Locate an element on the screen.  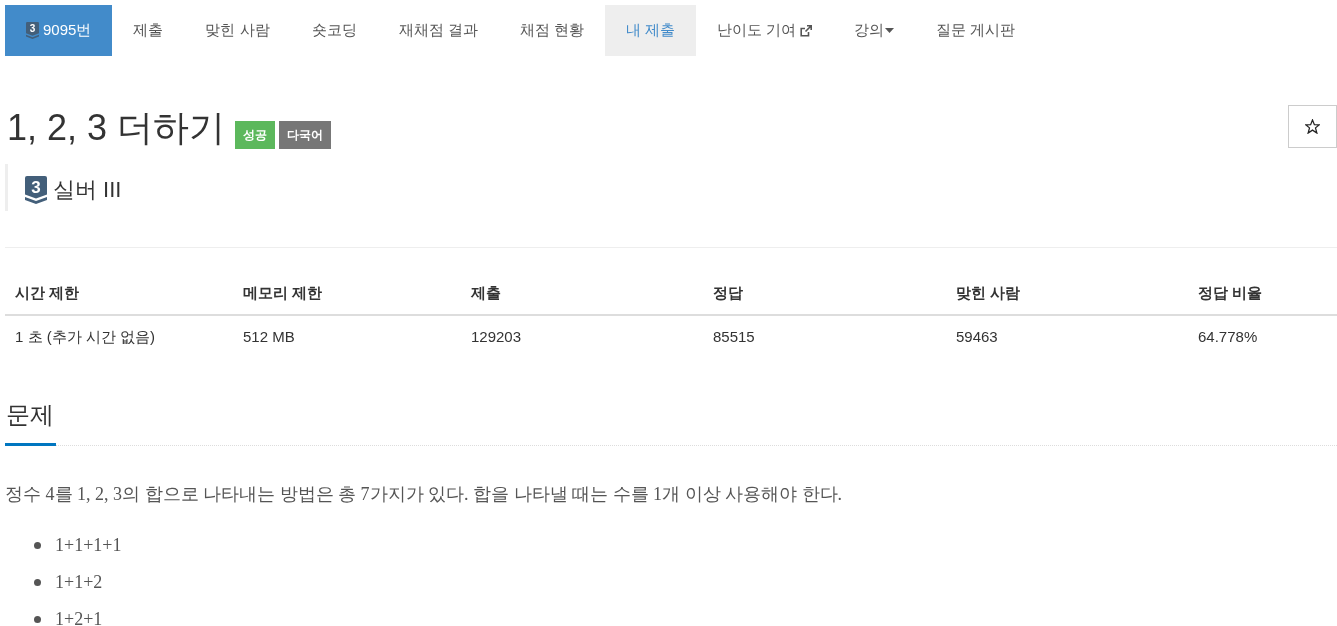
table-cell-text: 129203 is located at coordinates (496, 336).